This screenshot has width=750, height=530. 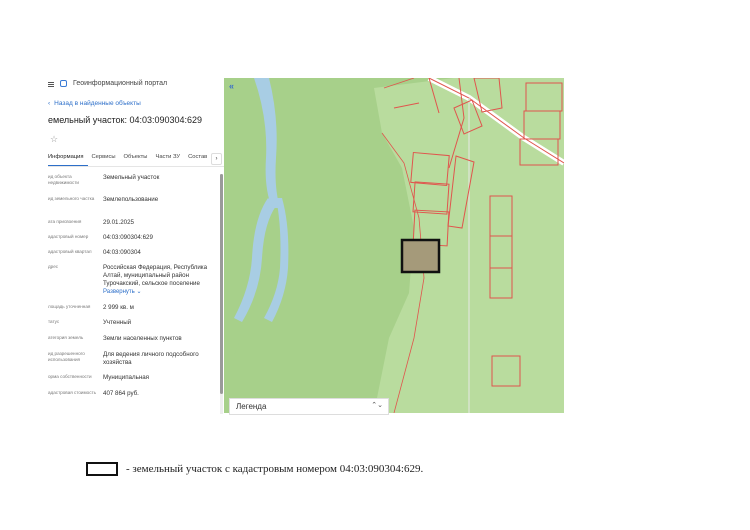 What do you see at coordinates (97, 103) in the screenshot?
I see `back-link-label: Назад в найденные объекты` at bounding box center [97, 103].